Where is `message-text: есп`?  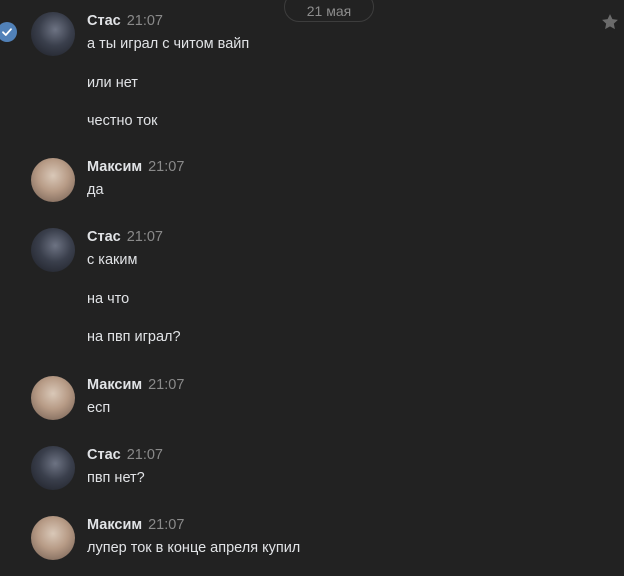 message-text: есп is located at coordinates (99, 408).